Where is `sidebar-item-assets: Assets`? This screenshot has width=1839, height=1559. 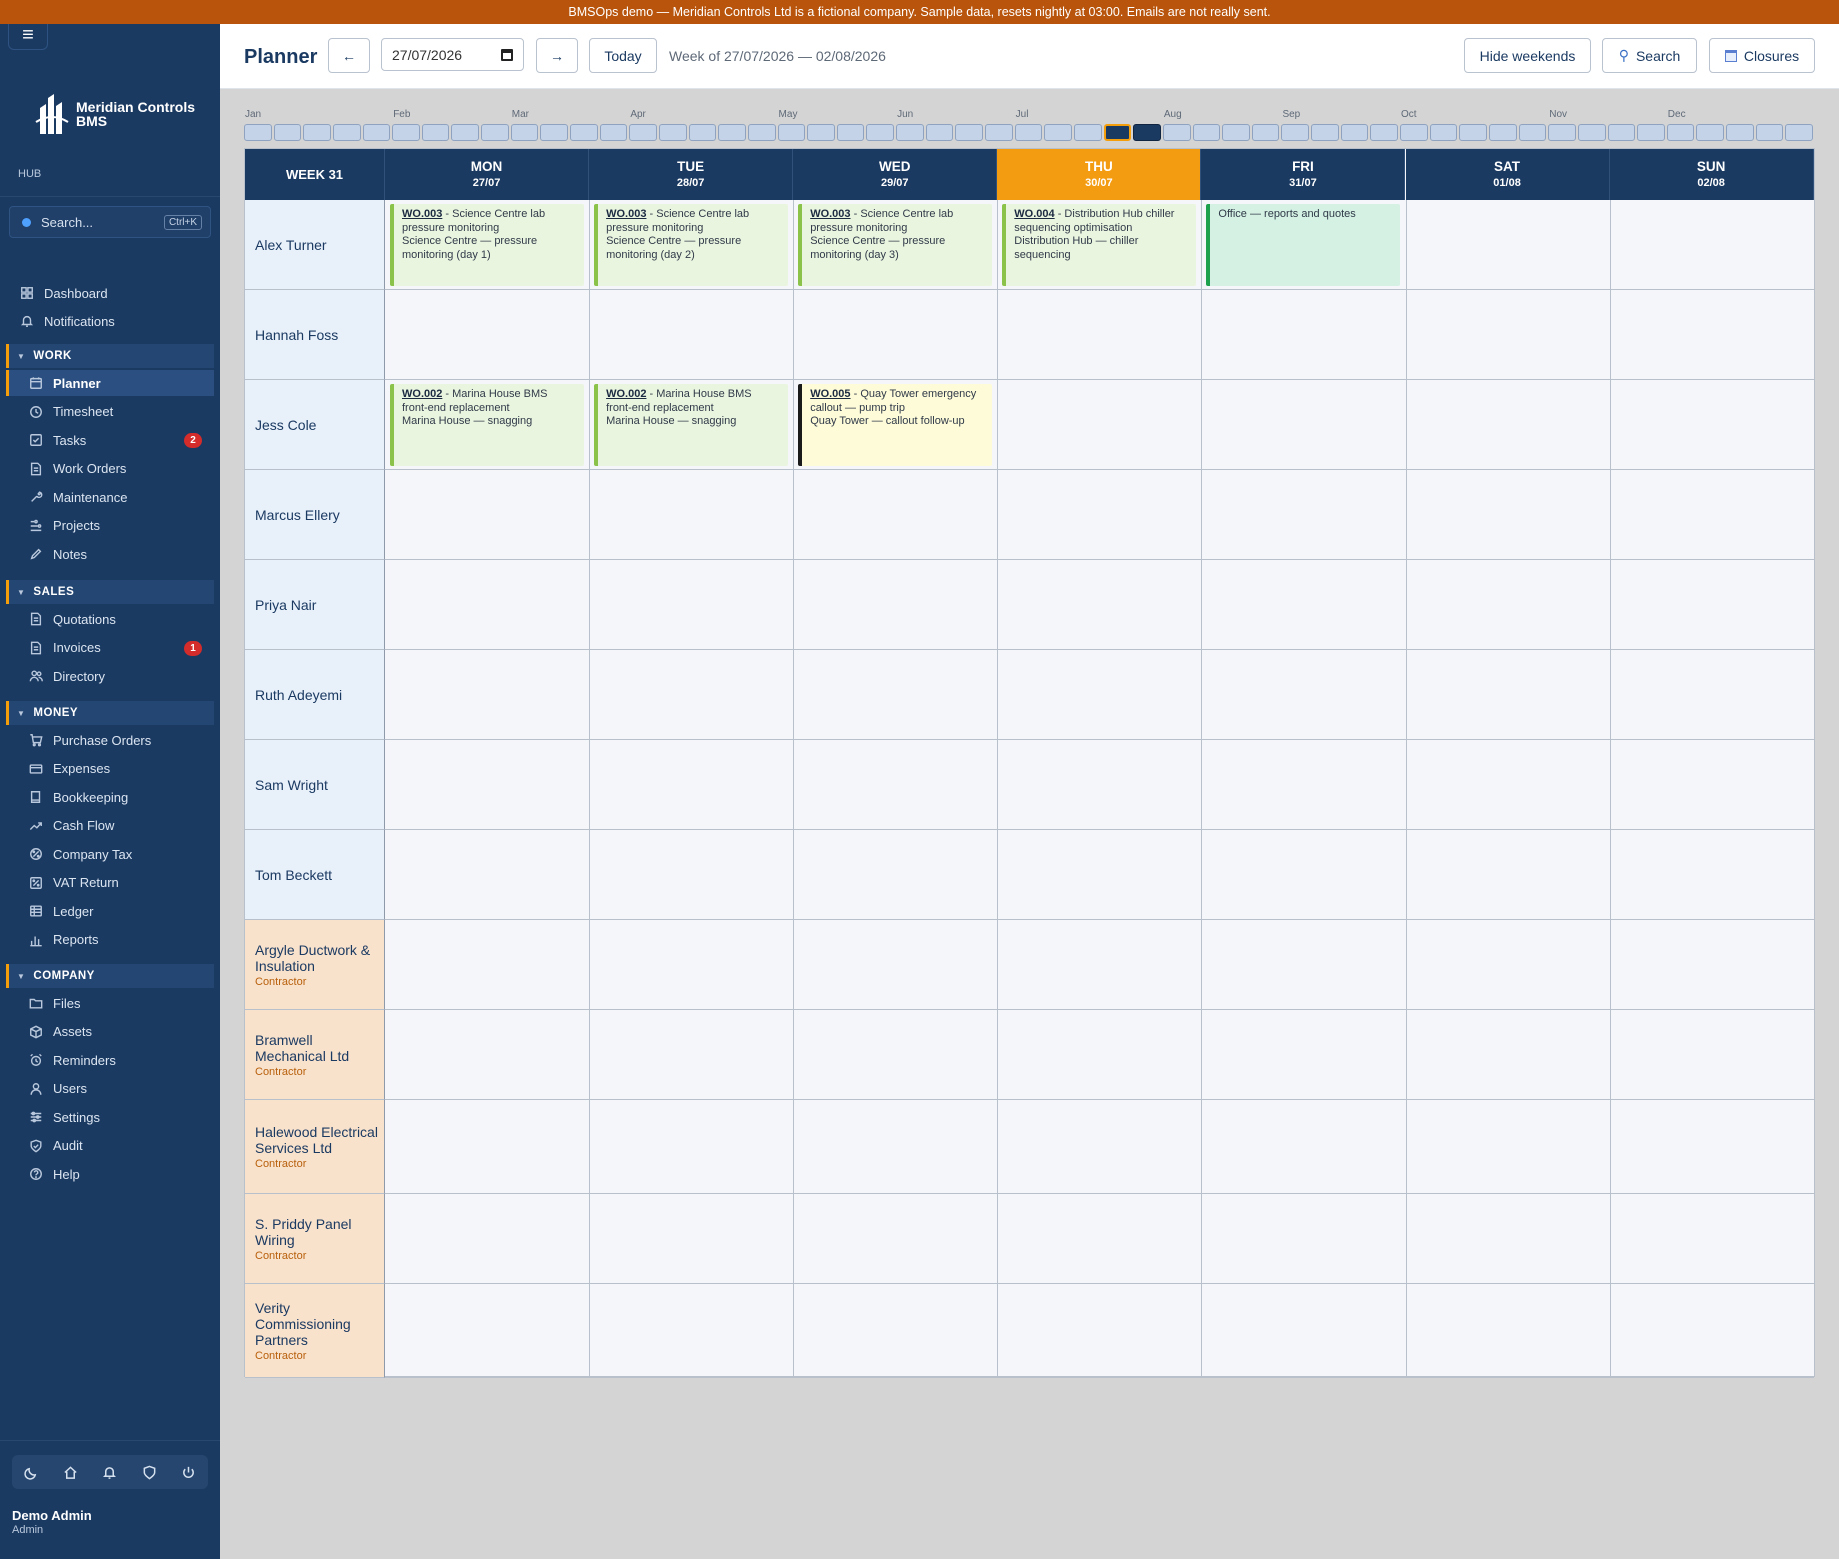
sidebar-item-assets: Assets is located at coordinates (110, 1032).